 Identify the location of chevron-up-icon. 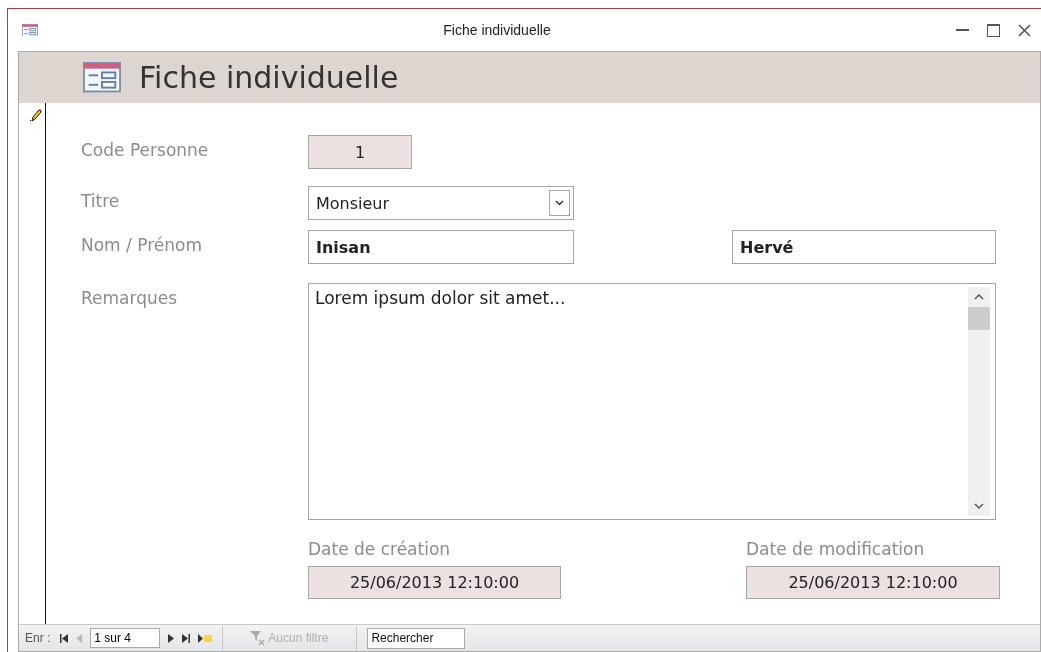
(979, 297).